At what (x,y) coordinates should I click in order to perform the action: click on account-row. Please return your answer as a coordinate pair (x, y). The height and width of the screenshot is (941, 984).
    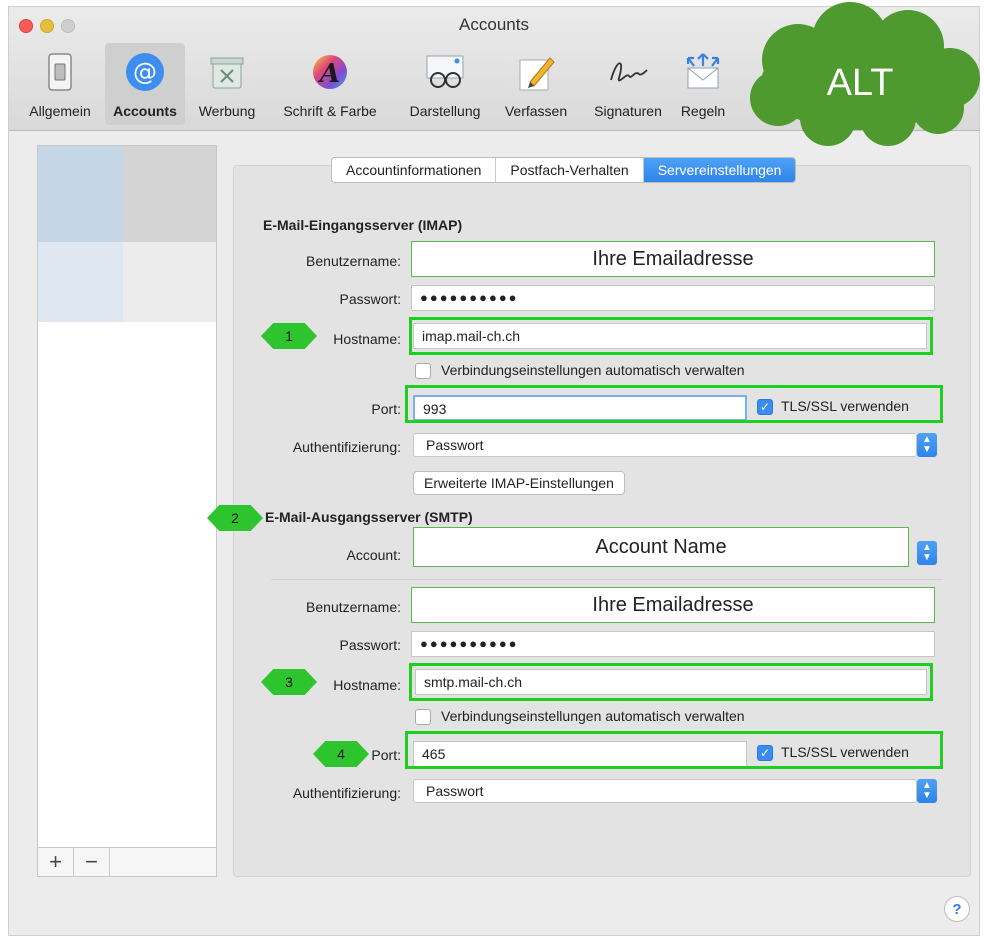
    Looking at the image, I should click on (127, 282).